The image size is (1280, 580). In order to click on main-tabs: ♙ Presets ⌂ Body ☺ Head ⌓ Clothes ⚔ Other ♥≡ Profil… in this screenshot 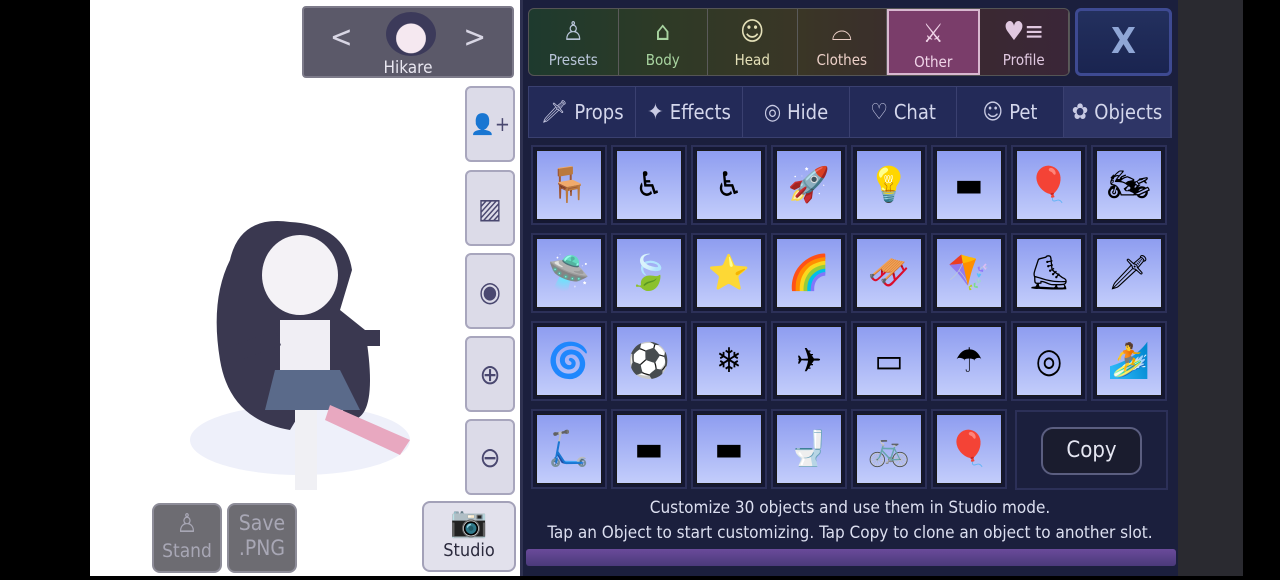, I will do `click(799, 42)`.